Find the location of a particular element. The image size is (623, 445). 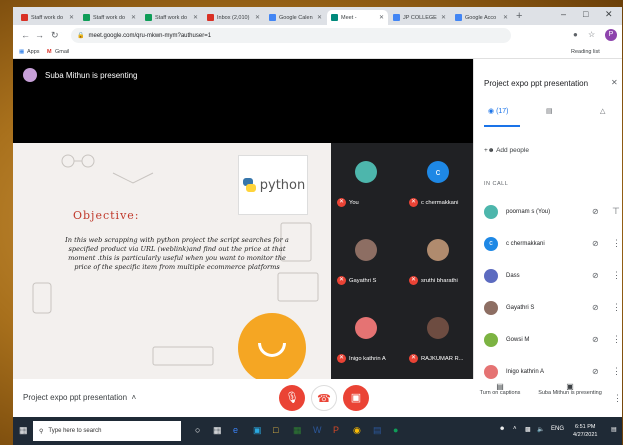

captions-button: ▤ Turn on captions is located at coordinates (500, 390).